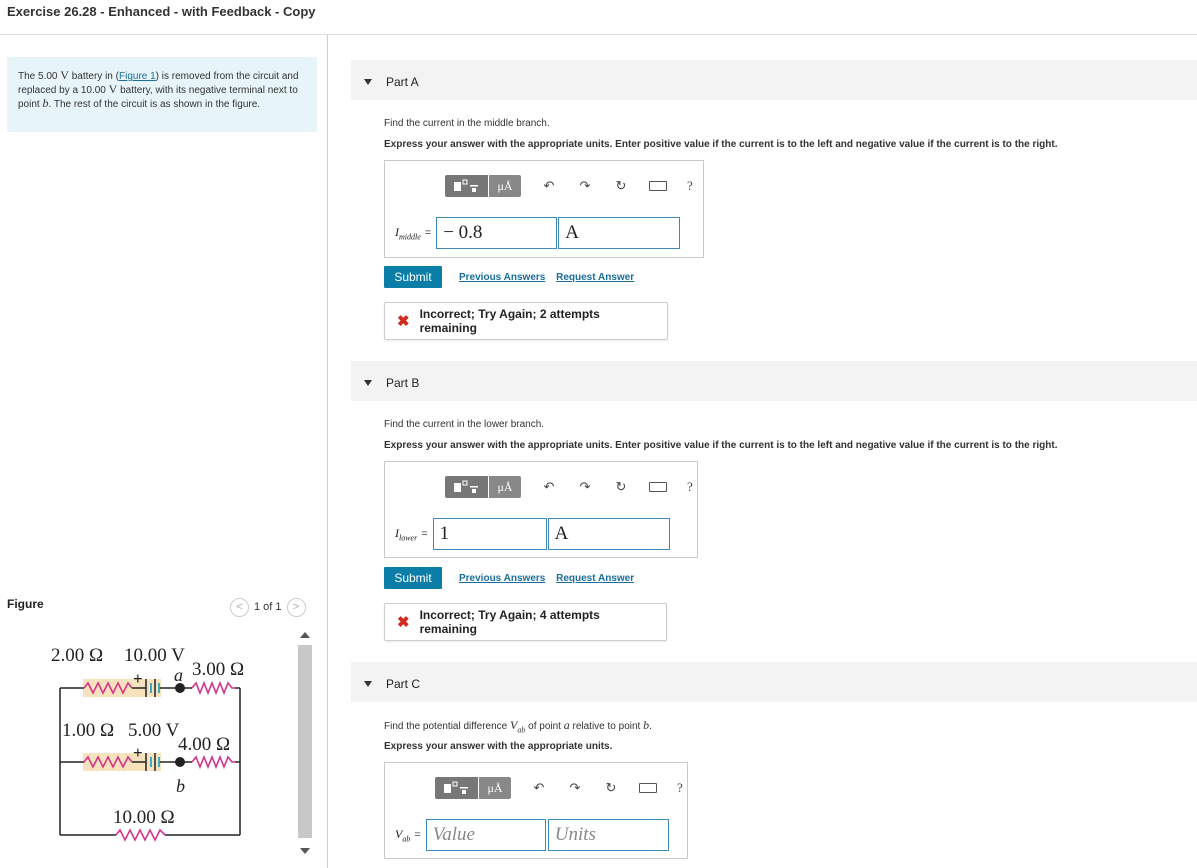 This screenshot has width=1197, height=868. What do you see at coordinates (774, 381) in the screenshot?
I see `part-b-header: Part B` at bounding box center [774, 381].